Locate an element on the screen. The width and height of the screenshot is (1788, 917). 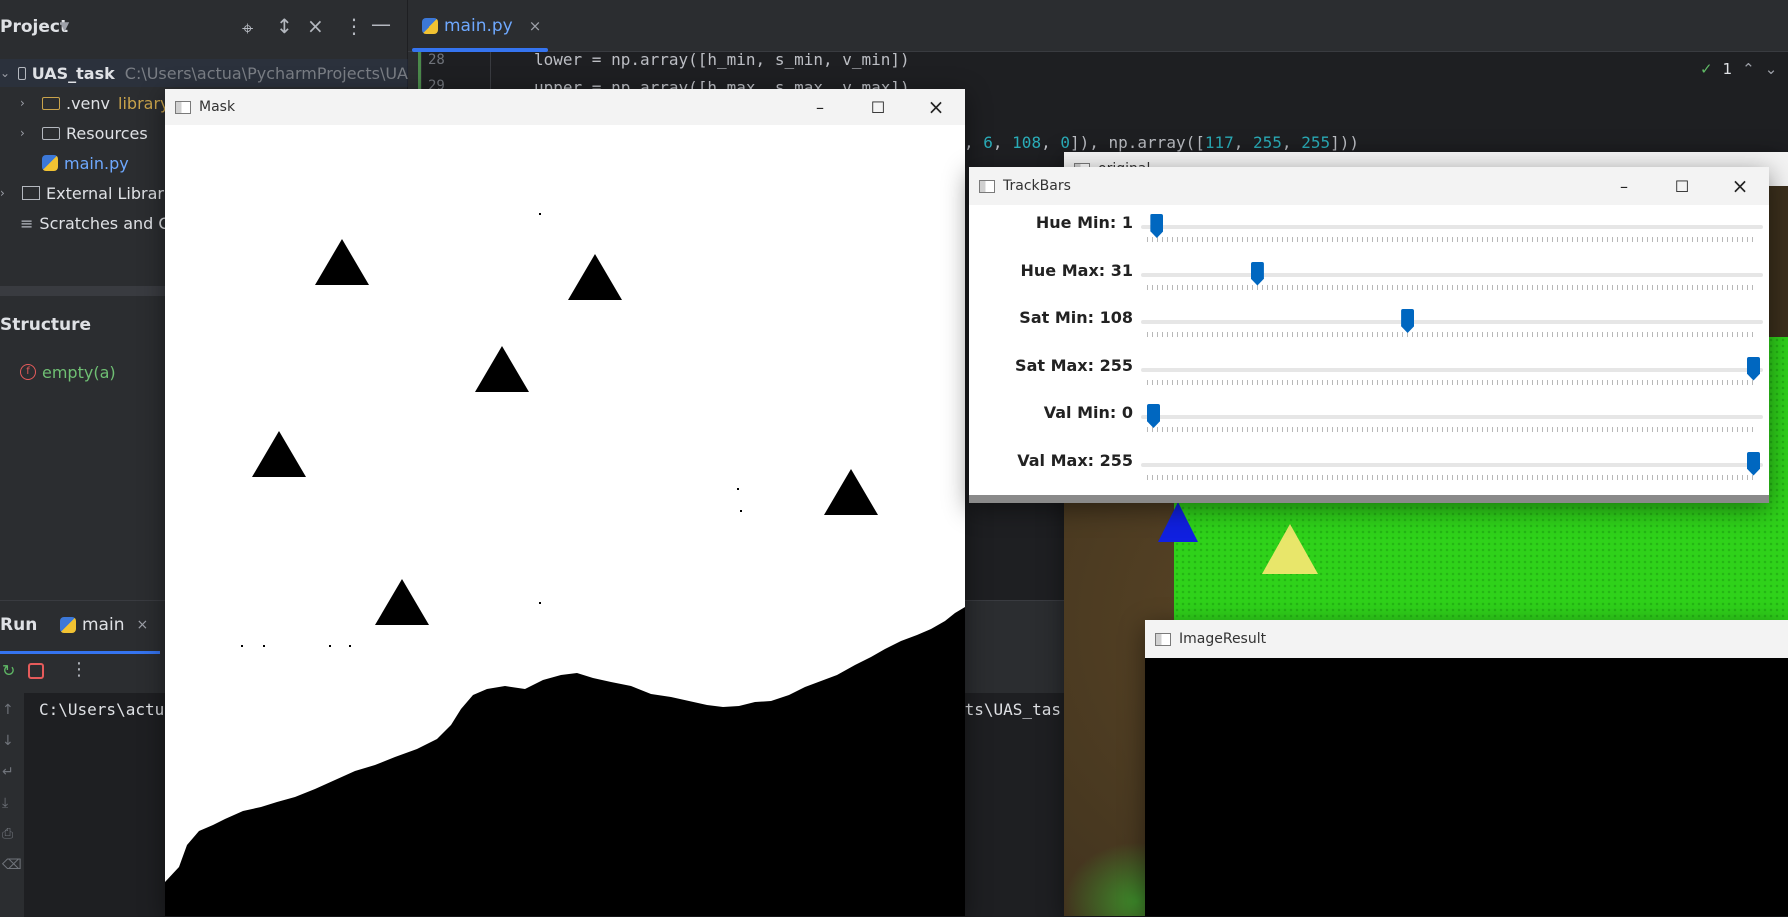
window-title: TrackBars is located at coordinates (1037, 186).